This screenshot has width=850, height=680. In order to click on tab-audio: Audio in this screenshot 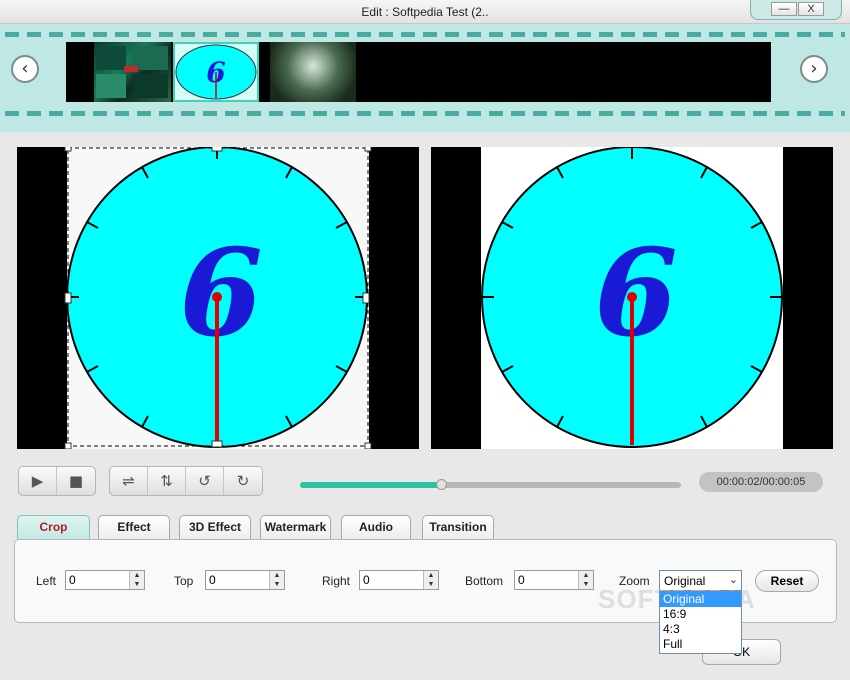, I will do `click(376, 527)`.